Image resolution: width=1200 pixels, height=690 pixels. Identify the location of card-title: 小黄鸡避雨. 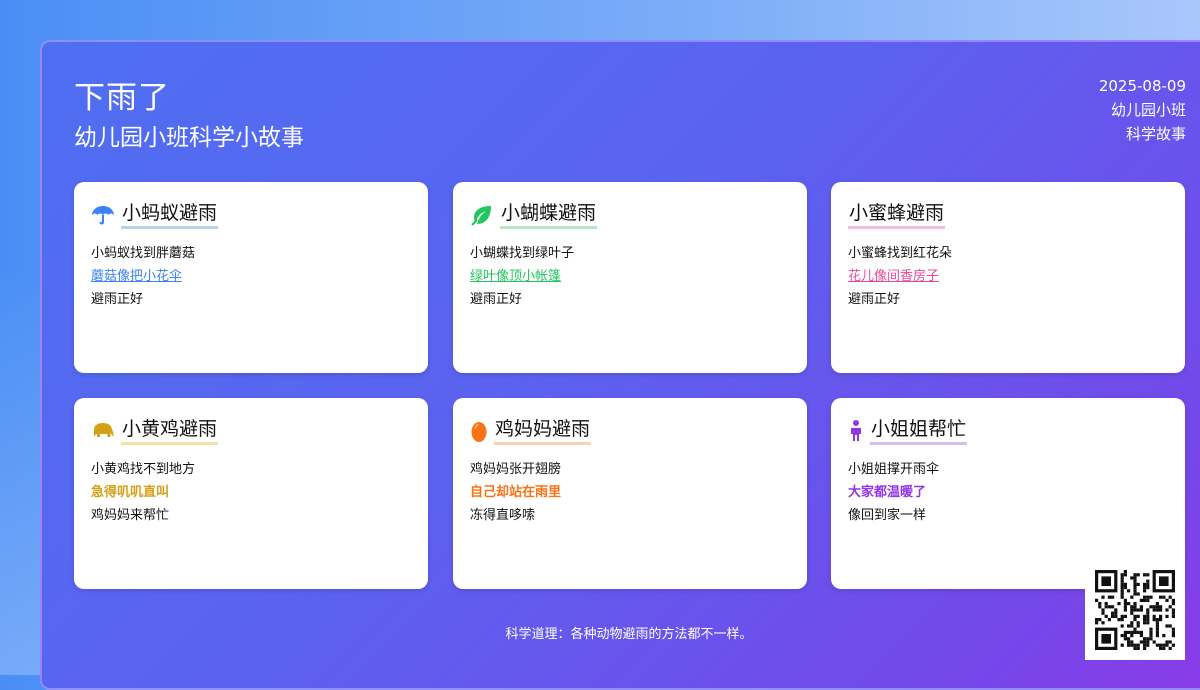
(170, 431).